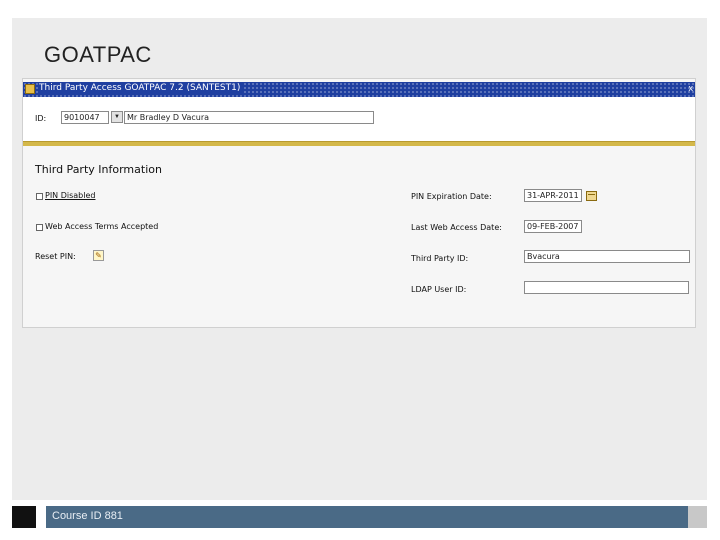  Describe the element at coordinates (359, 143) in the screenshot. I see `key-block-separator` at that location.